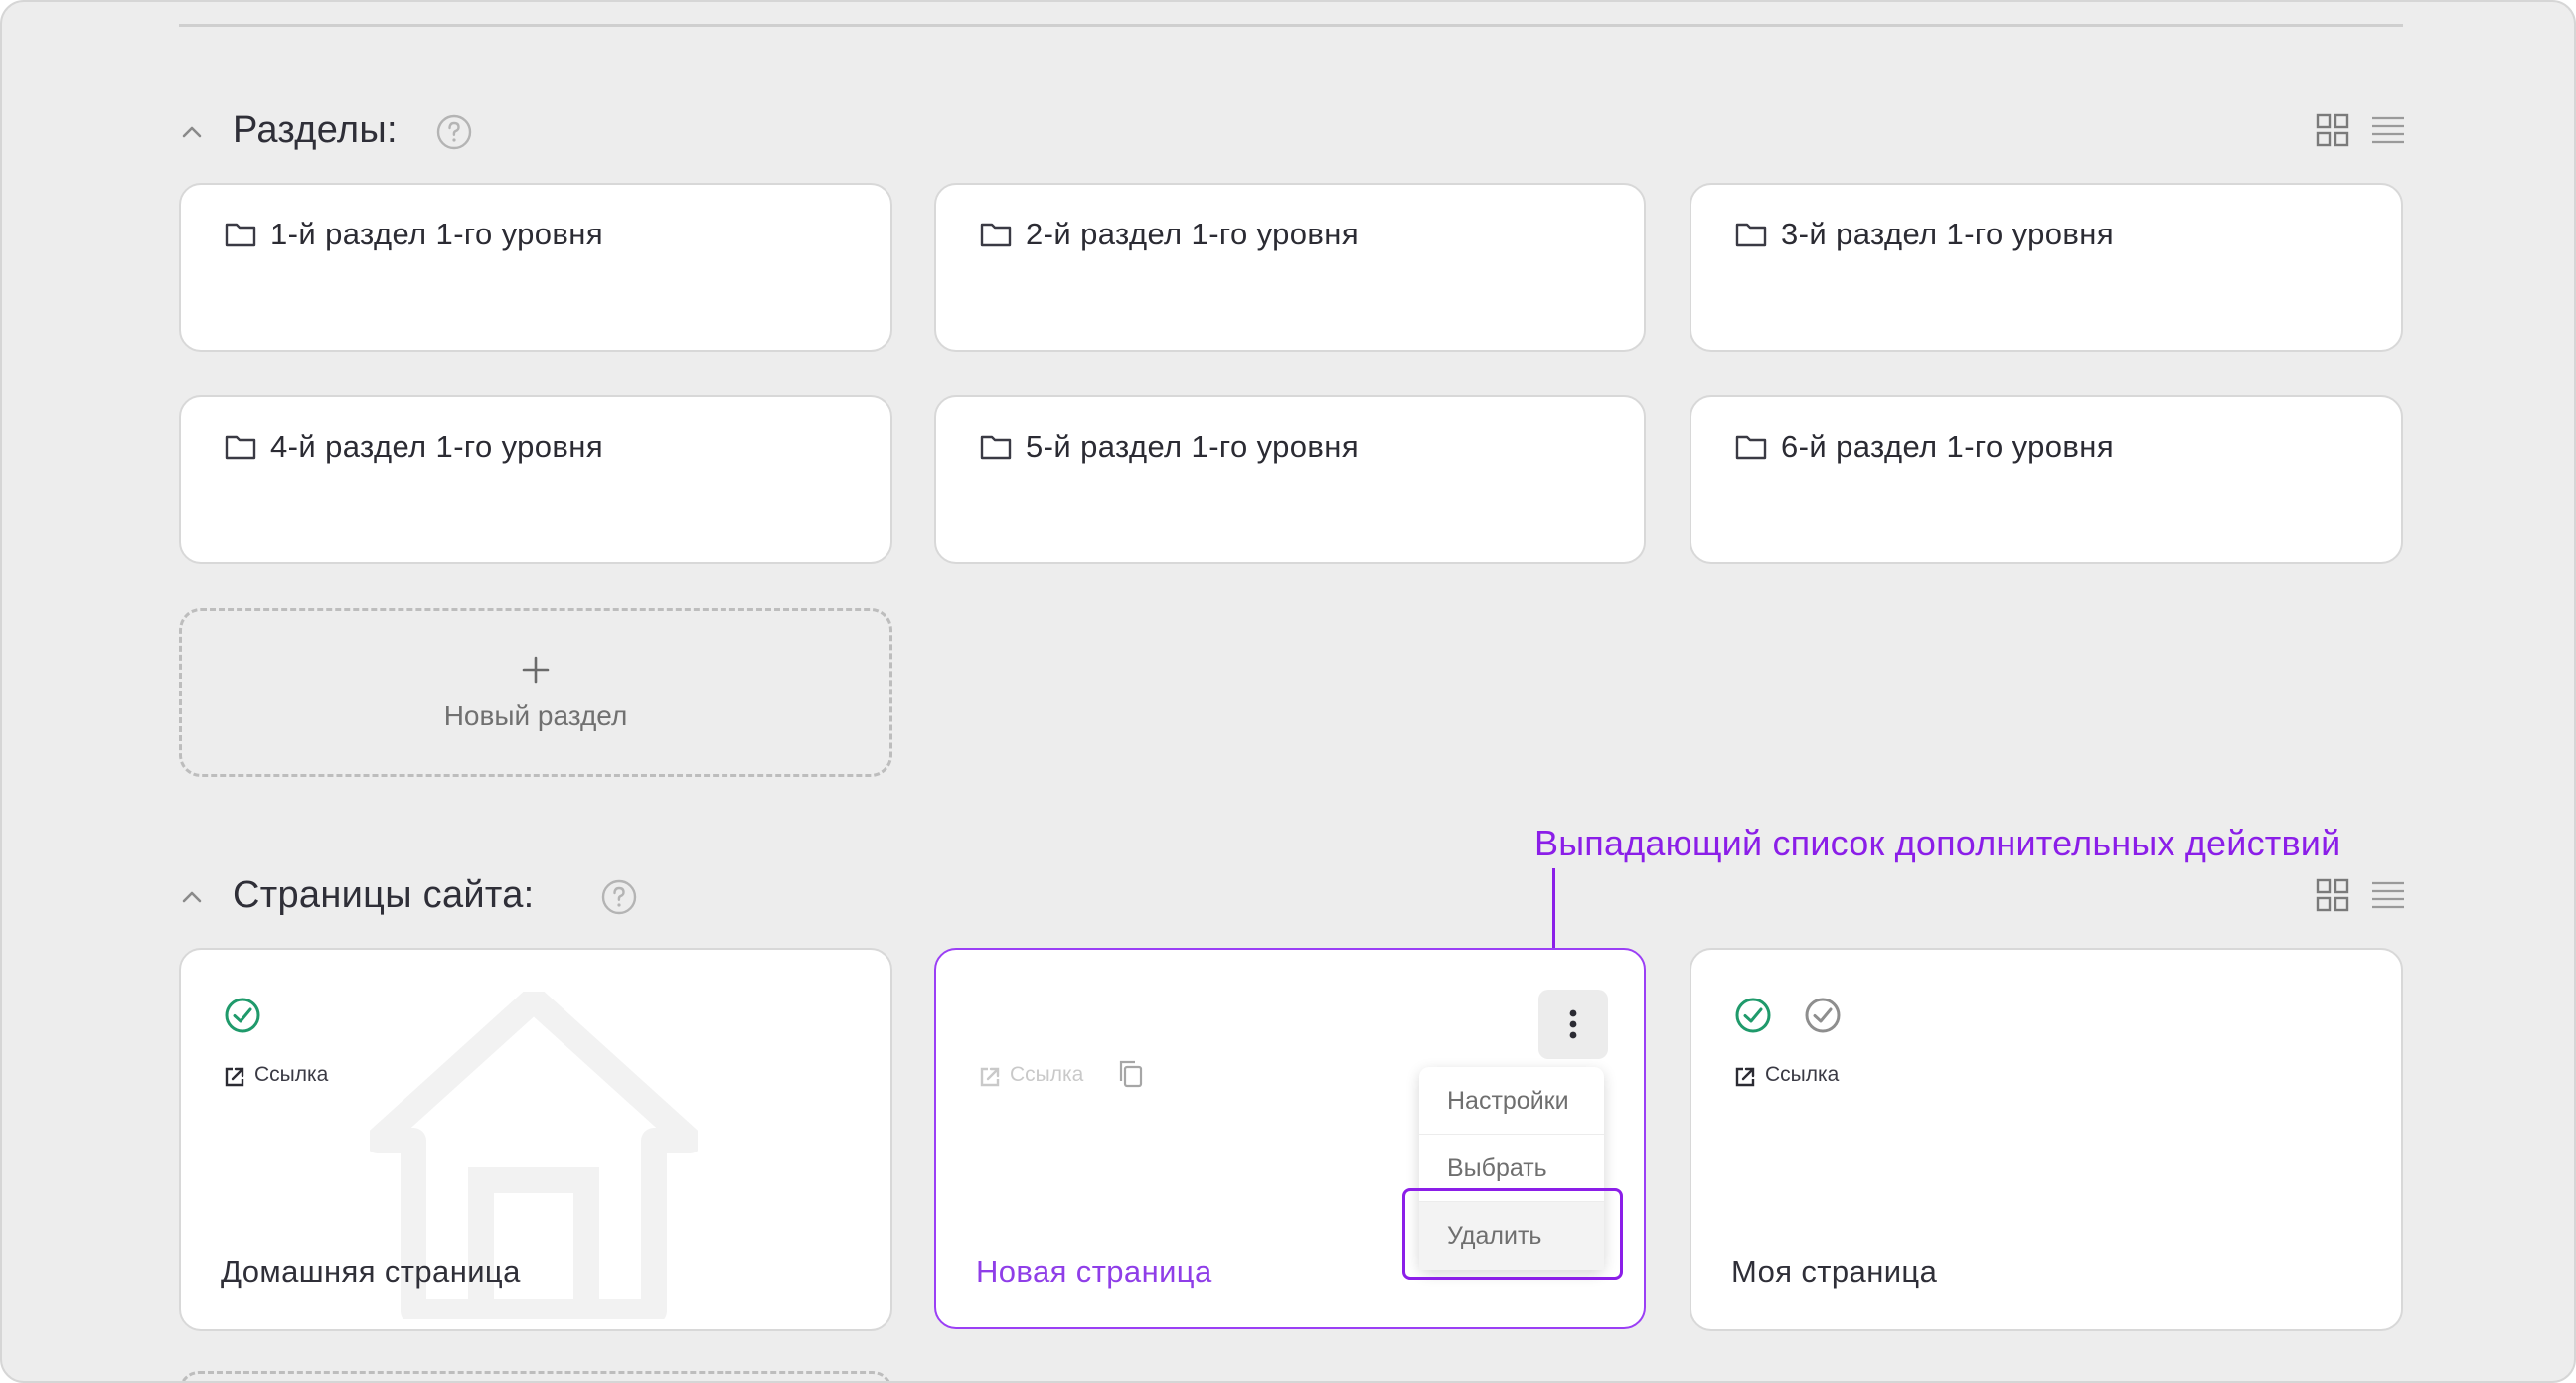  What do you see at coordinates (535, 715) in the screenshot?
I see `new-section-label: Новый раздел` at bounding box center [535, 715].